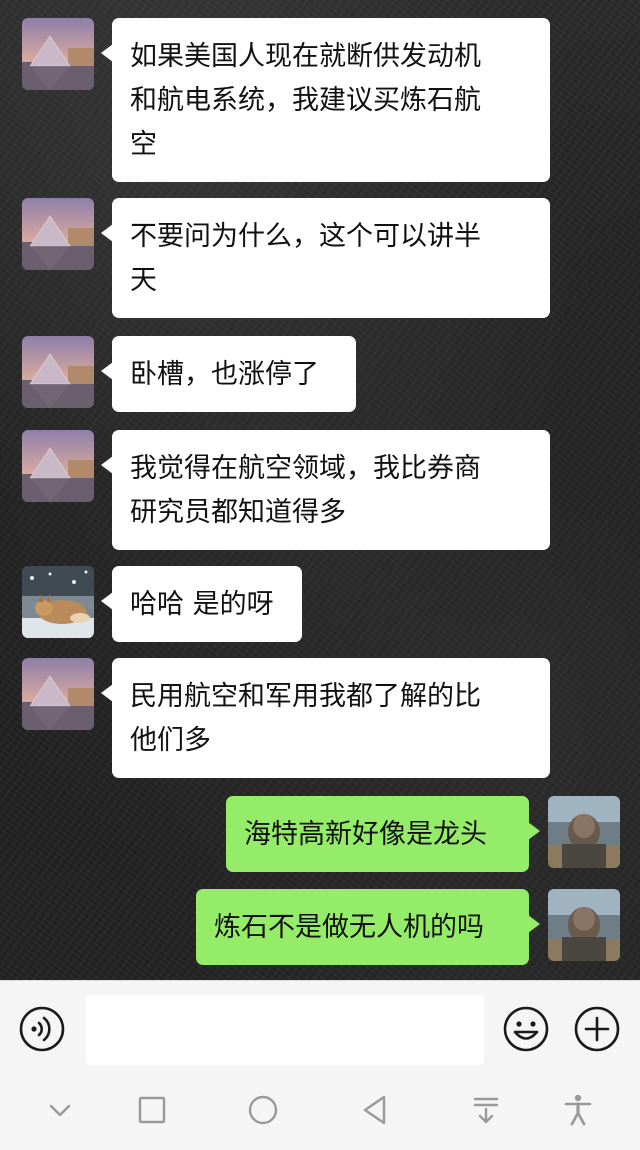 The image size is (640, 1150). What do you see at coordinates (320, 1110) in the screenshot?
I see `system-navigation-bar` at bounding box center [320, 1110].